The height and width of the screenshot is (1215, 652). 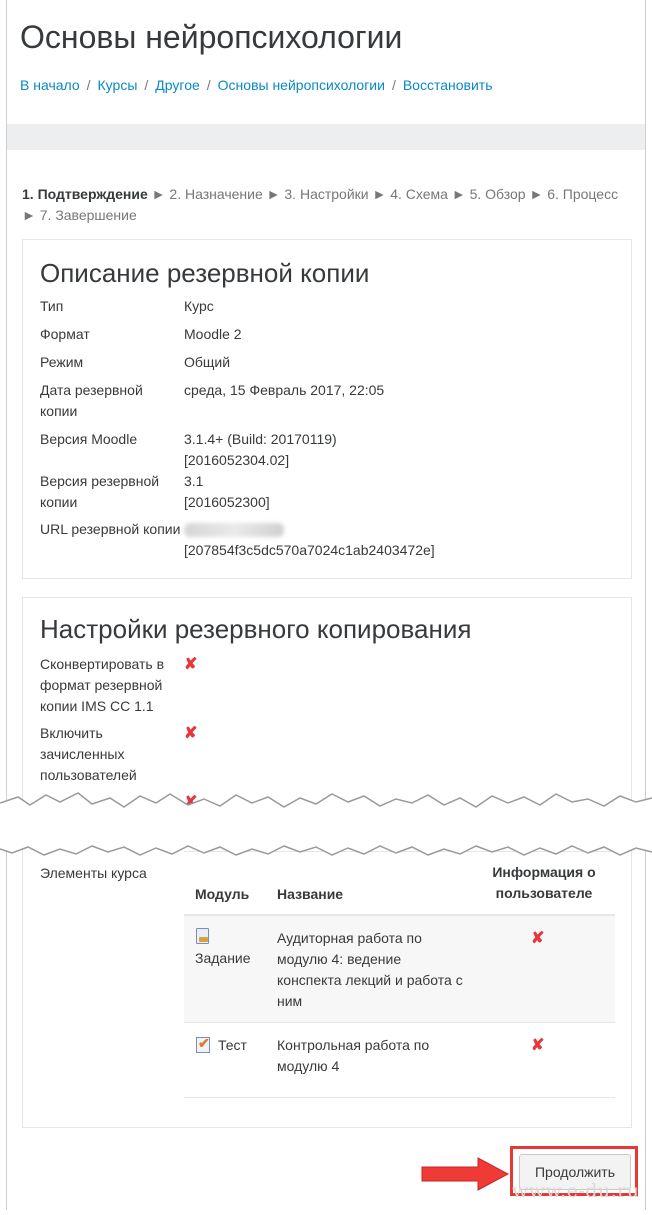 What do you see at coordinates (465, 1174) in the screenshot?
I see `pointer-arrow-icon` at bounding box center [465, 1174].